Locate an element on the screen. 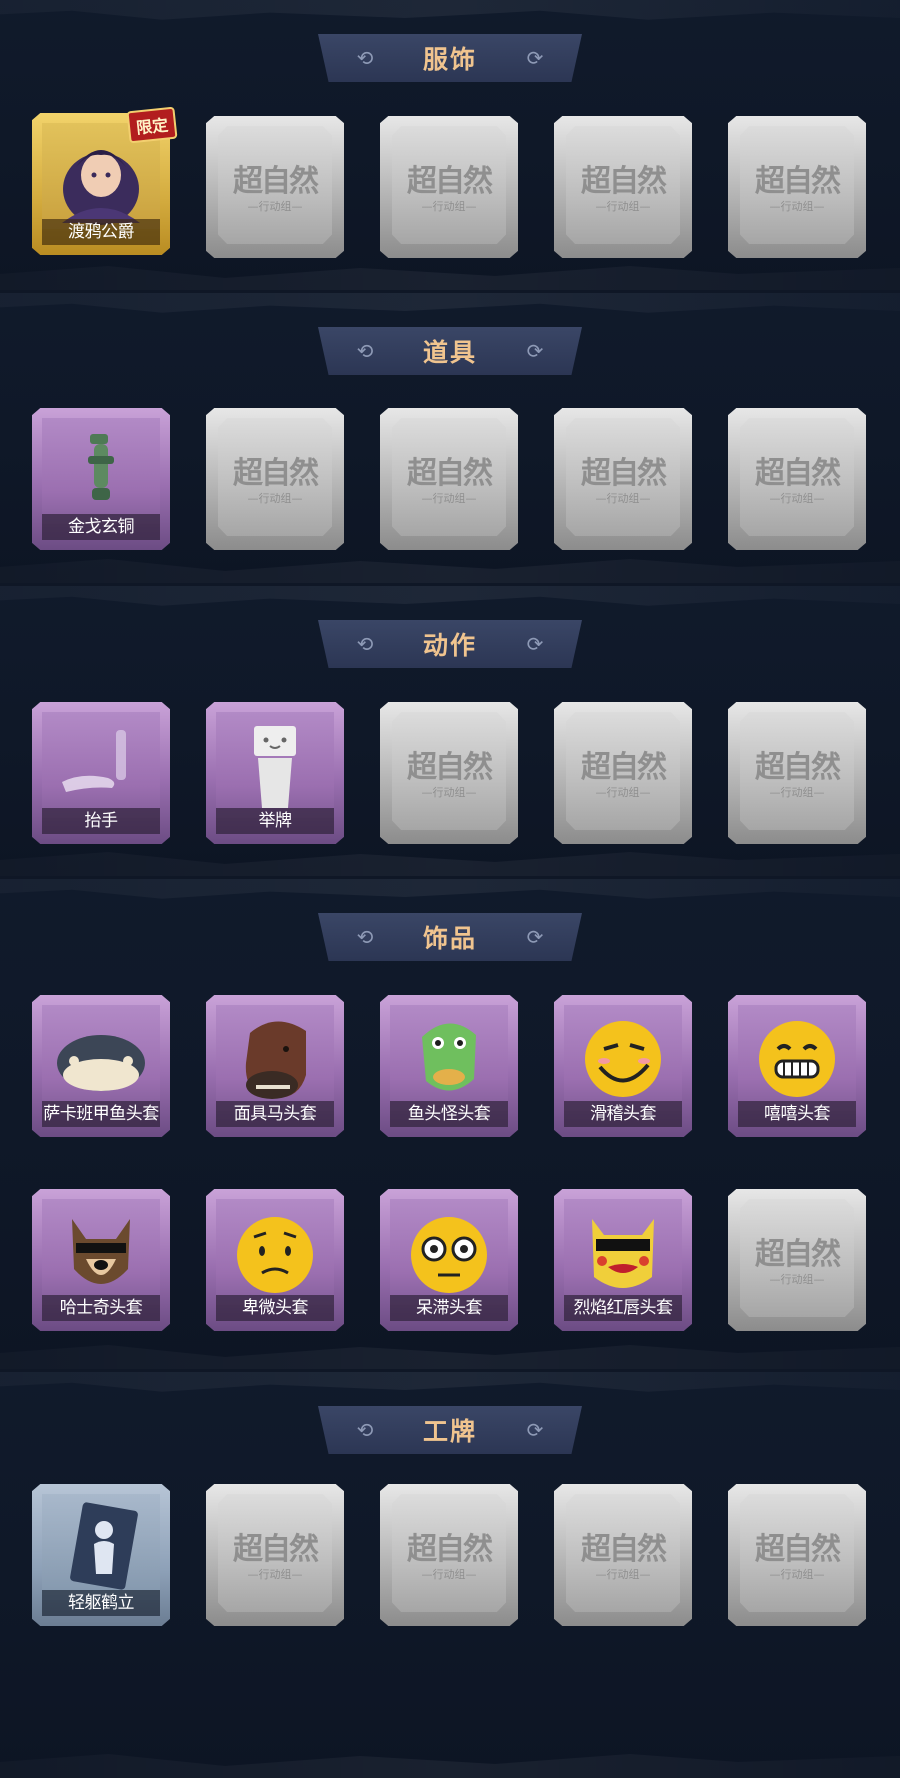 The height and width of the screenshot is (1778, 900). item-card-yutouguai: 鱼头怪头套 is located at coordinates (449, 1066).